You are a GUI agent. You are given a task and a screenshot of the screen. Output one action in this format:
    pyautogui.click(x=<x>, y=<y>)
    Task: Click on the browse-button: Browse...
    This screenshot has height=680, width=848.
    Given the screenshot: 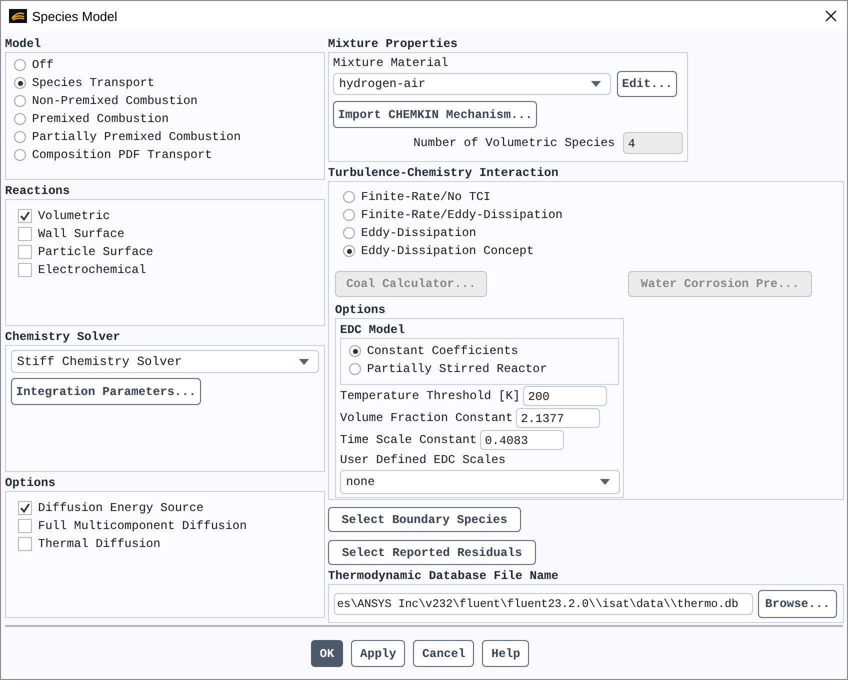 What is the action you would take?
    pyautogui.click(x=797, y=604)
    